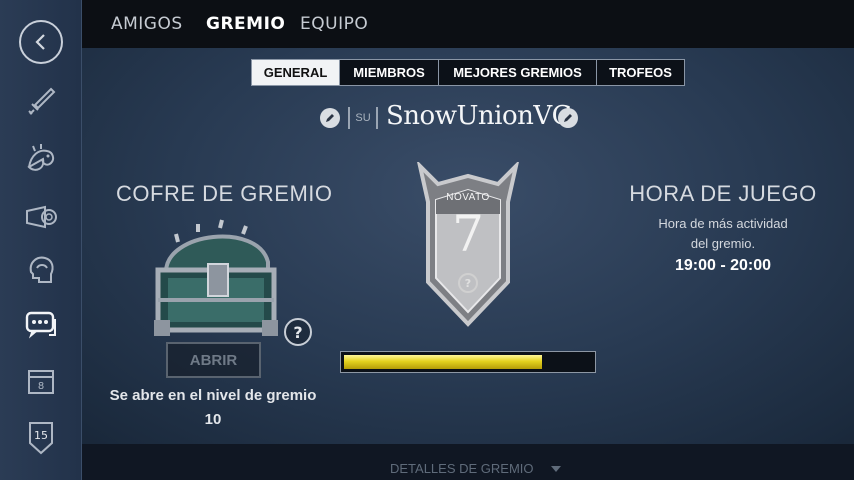  I want to click on chest-unlock-level: 10, so click(213, 419).